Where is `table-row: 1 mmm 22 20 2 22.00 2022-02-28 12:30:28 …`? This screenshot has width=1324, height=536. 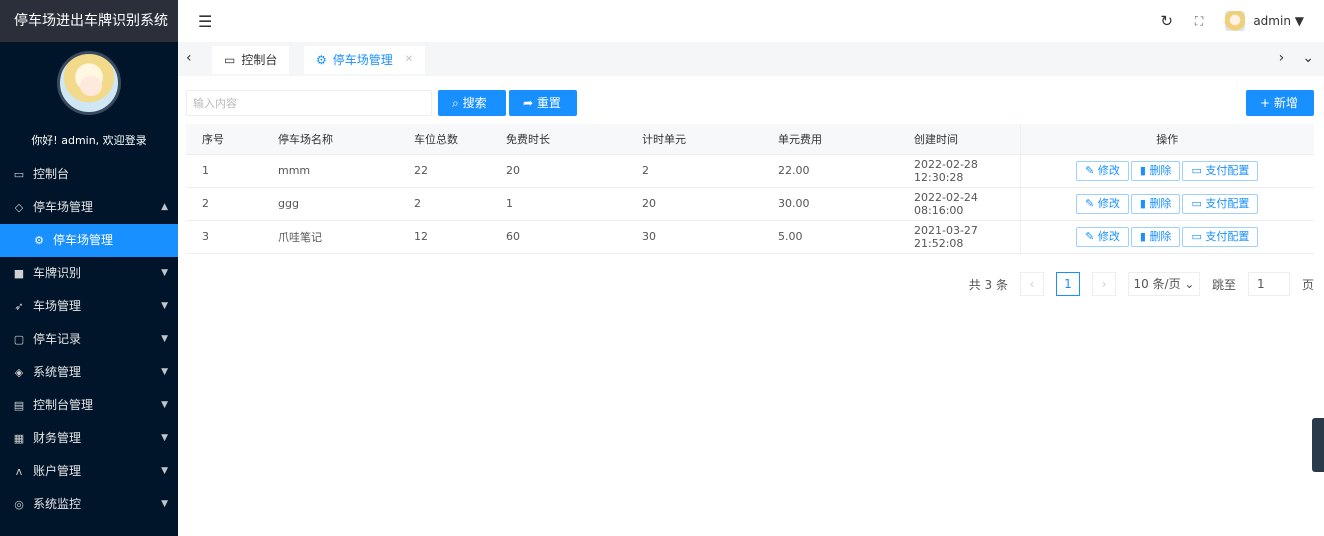
table-row: 1 mmm 22 20 2 22.00 2022-02-28 12:30:28 … is located at coordinates (750, 171).